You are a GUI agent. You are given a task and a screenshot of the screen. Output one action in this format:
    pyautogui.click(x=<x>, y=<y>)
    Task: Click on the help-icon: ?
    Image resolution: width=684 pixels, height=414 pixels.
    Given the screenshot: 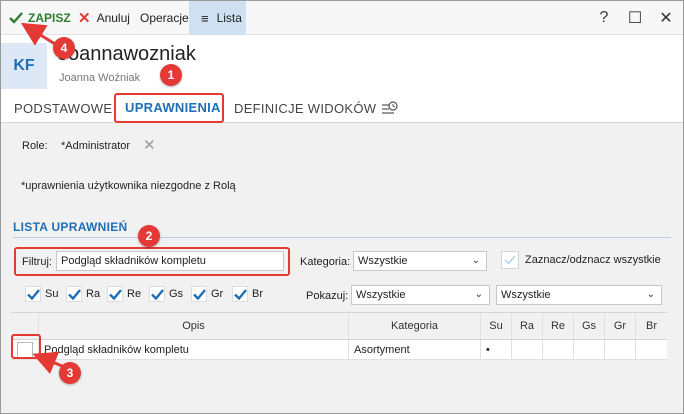 What is the action you would take?
    pyautogui.click(x=604, y=17)
    